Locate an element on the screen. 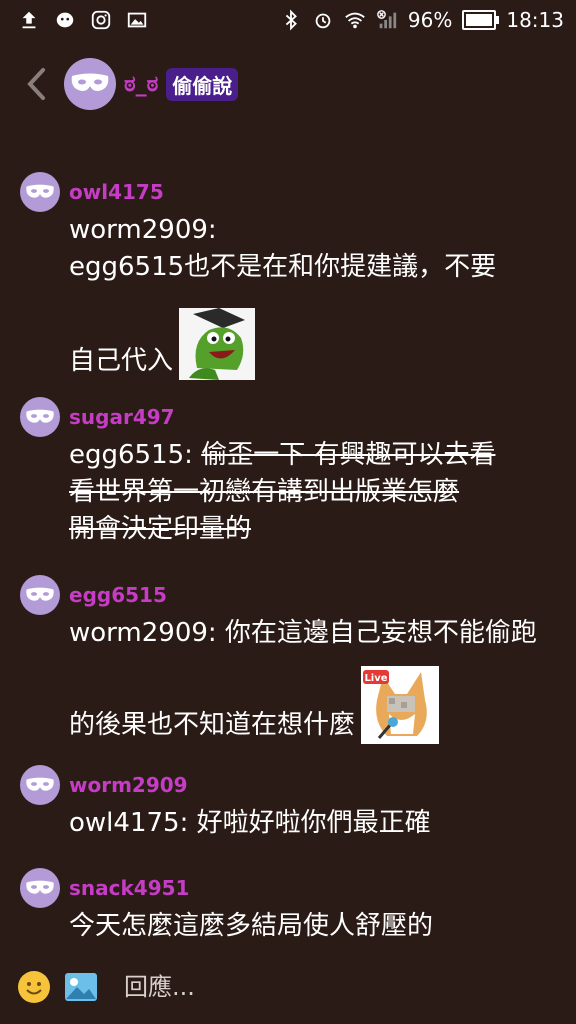 This screenshot has width=576, height=1024. fox-live-sticker: Live is located at coordinates (400, 705).